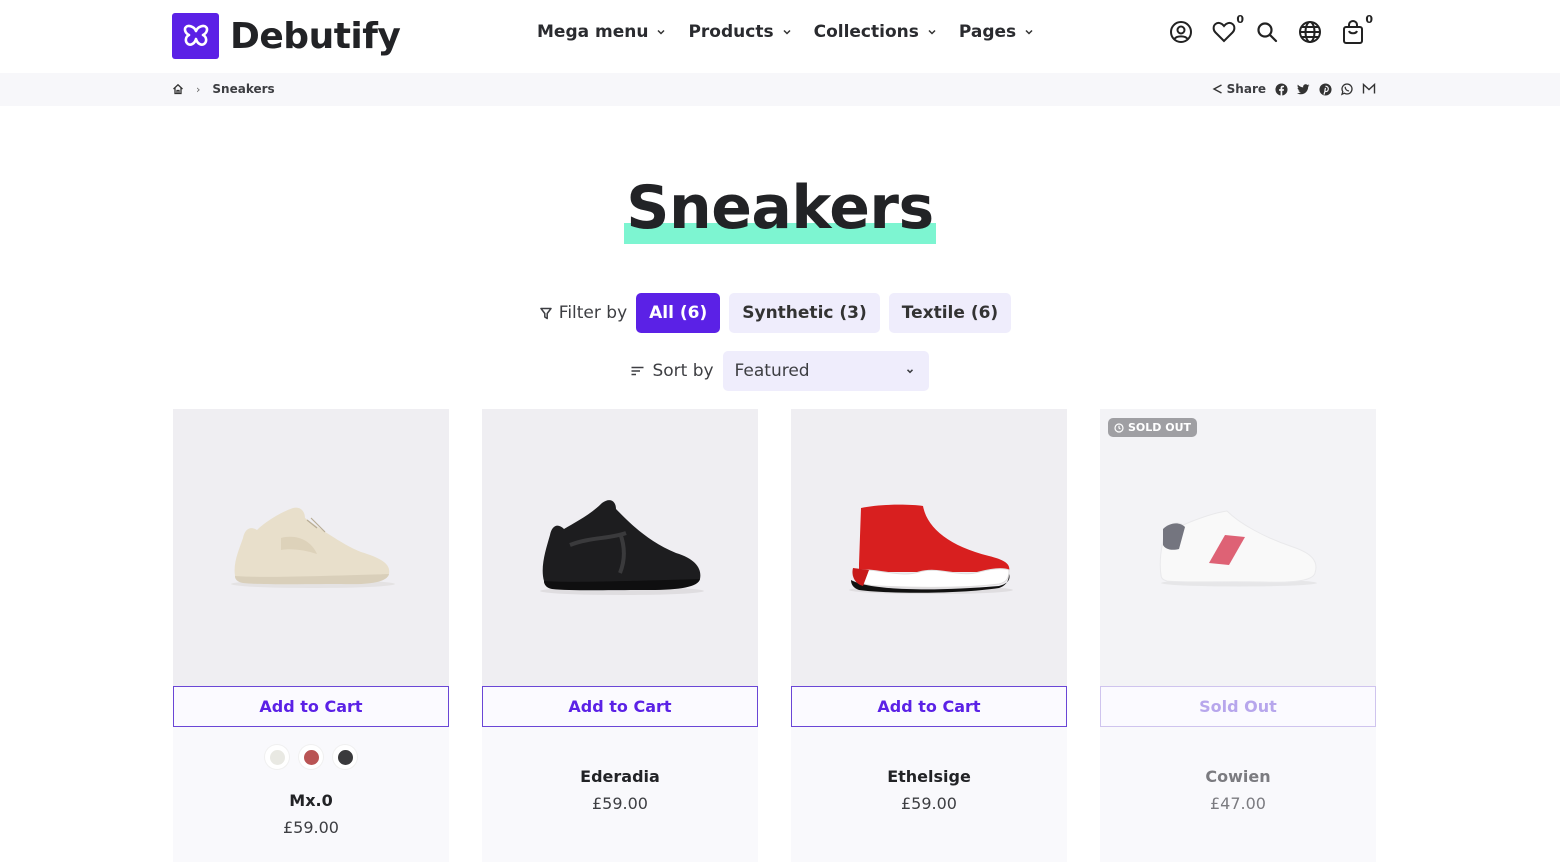 The image size is (1560, 862). What do you see at coordinates (1347, 89) in the screenshot?
I see `whatsapp-icon` at bounding box center [1347, 89].